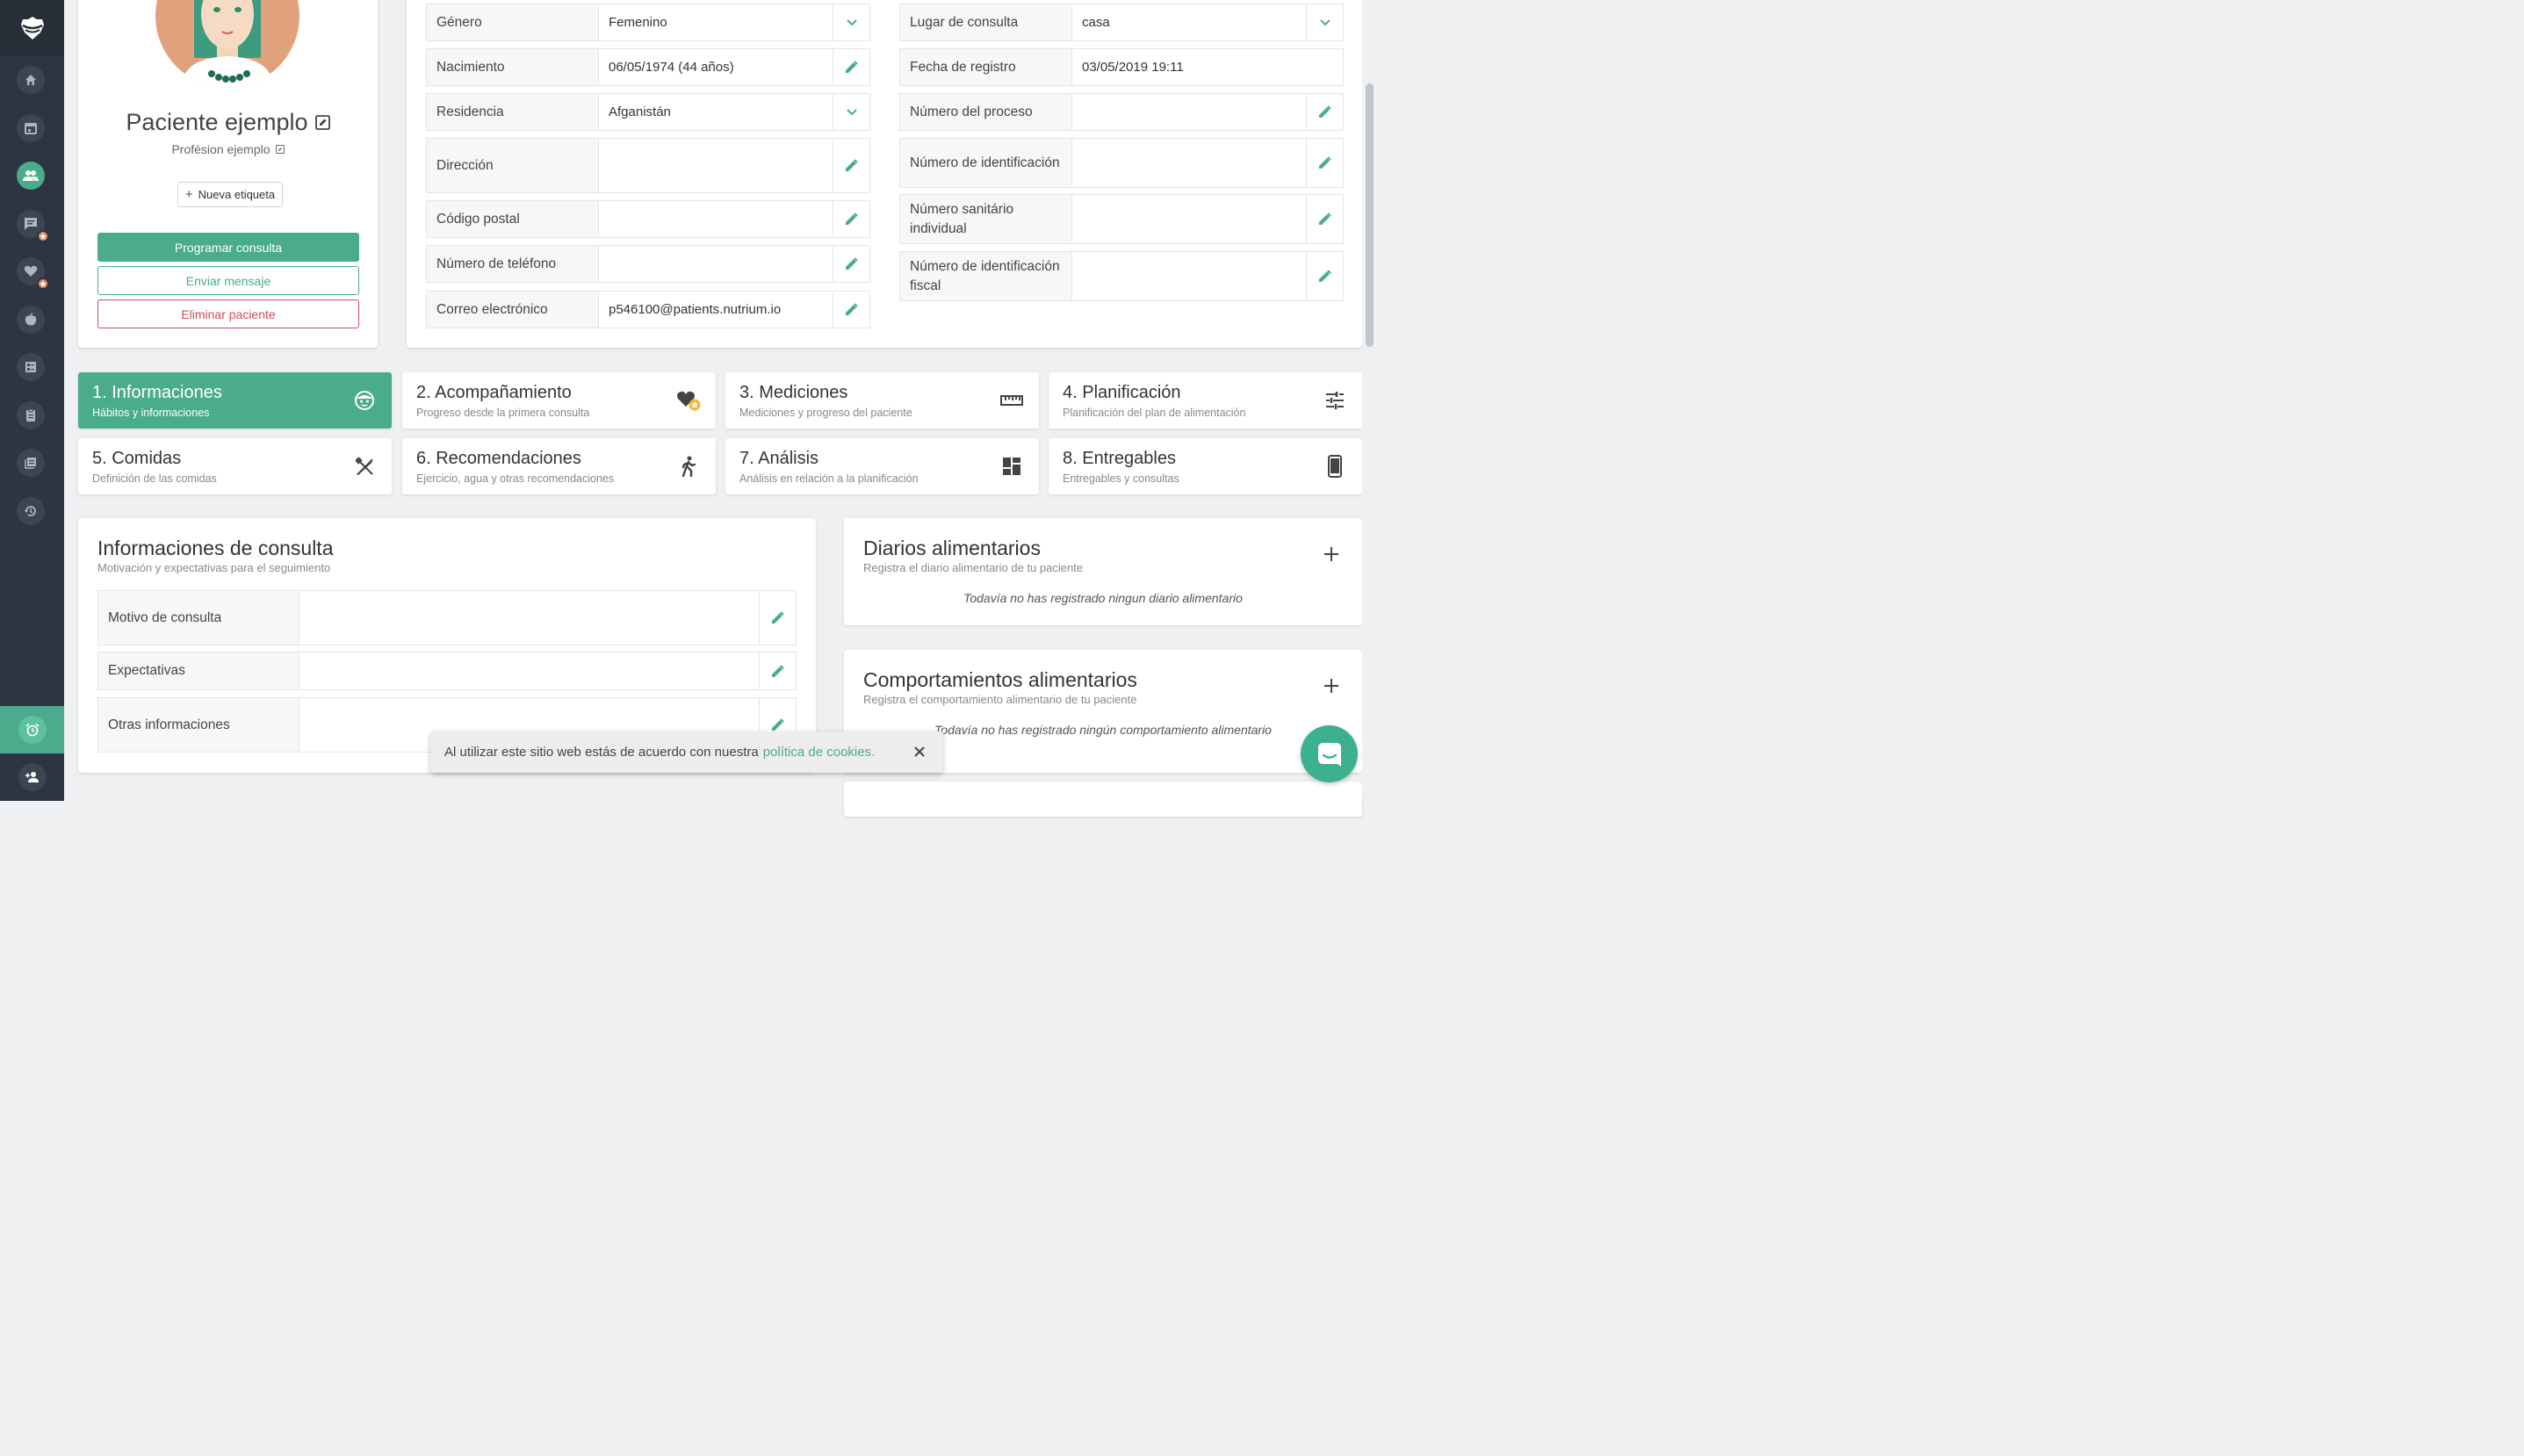 Image resolution: width=2524 pixels, height=1456 pixels. I want to click on cookie-policy-link: política de cookies., so click(820, 752).